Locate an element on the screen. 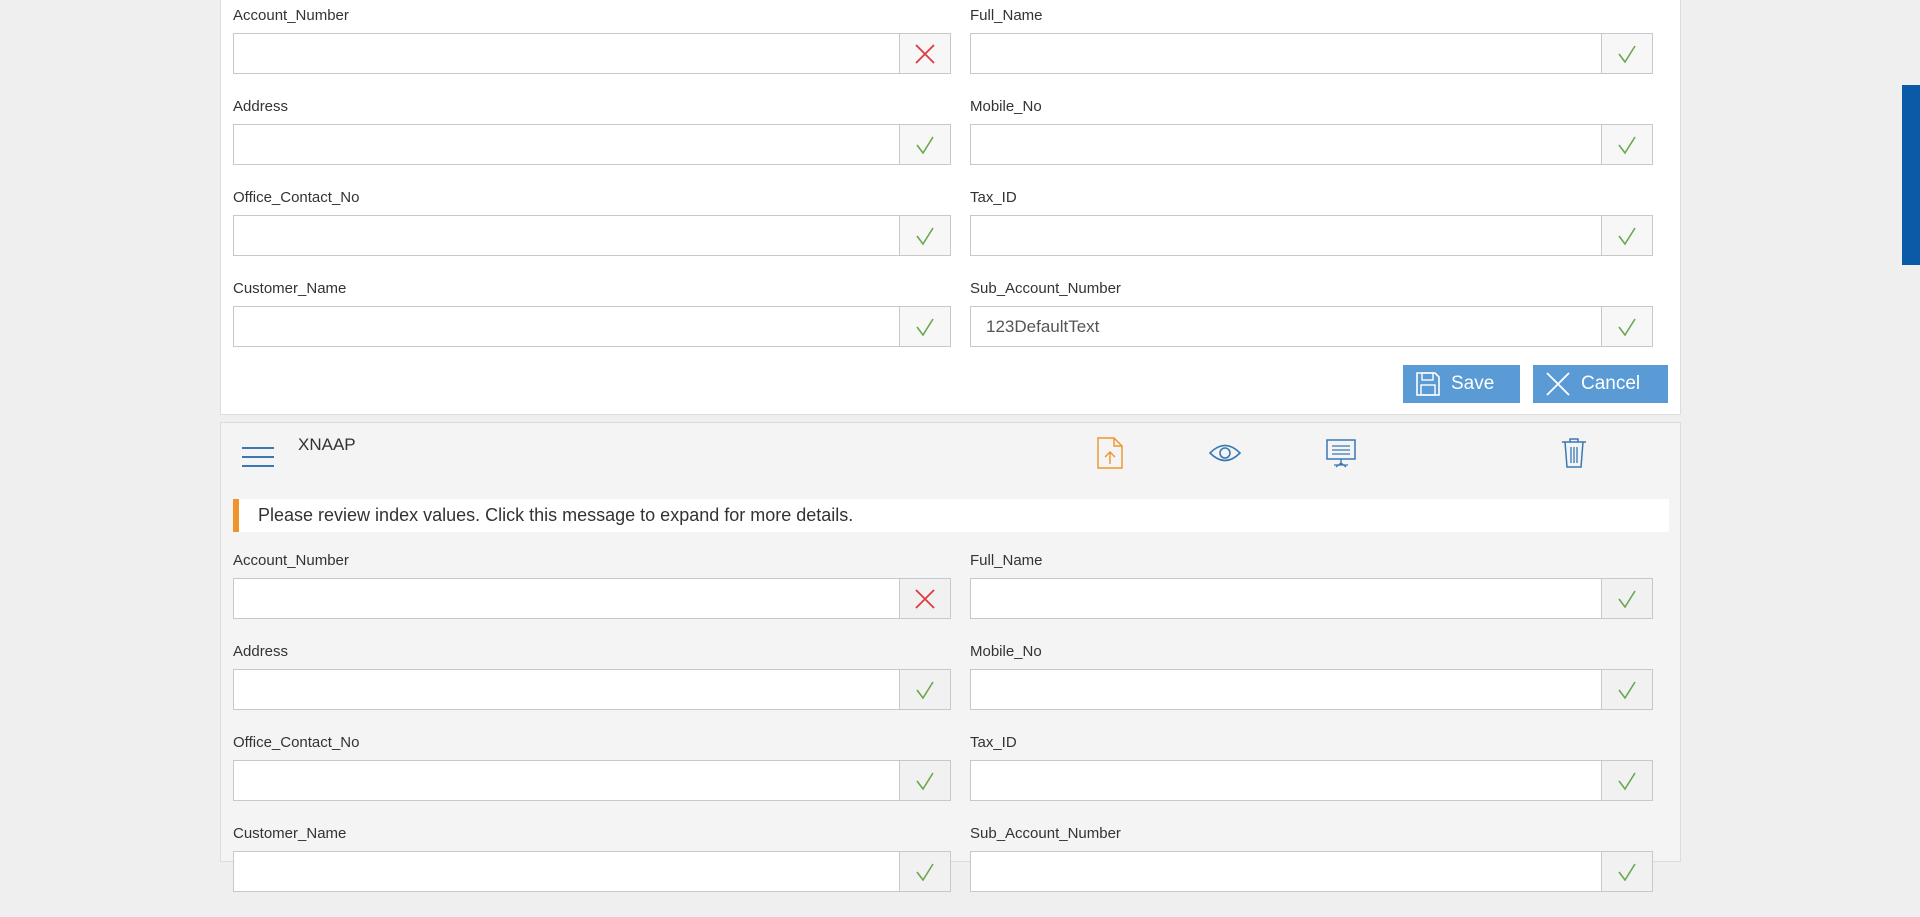 This screenshot has width=1920, height=917. save-button: Save is located at coordinates (1461, 384).